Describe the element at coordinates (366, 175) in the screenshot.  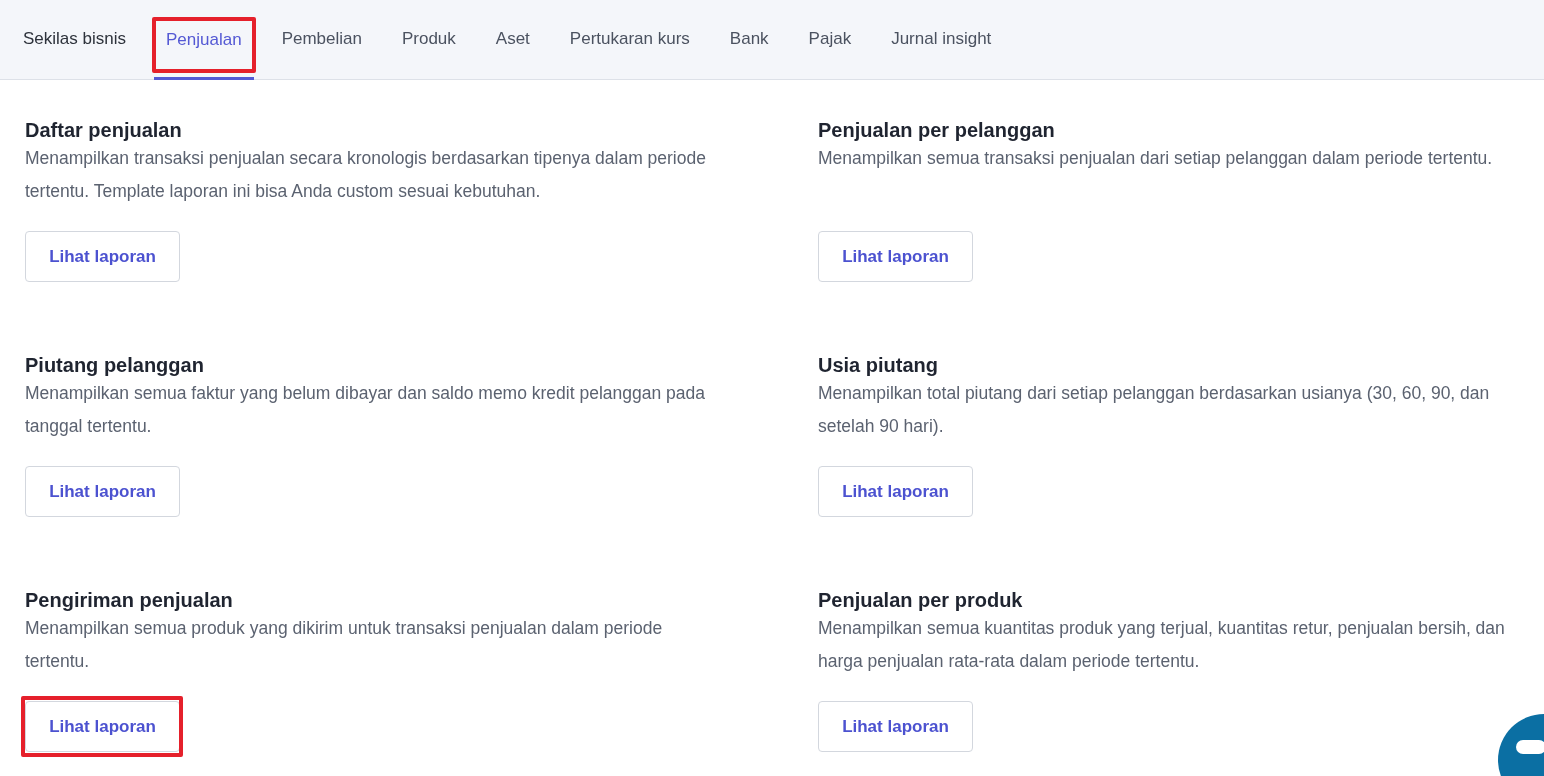
I see `report-description: Menampilkan transaksi penjualan secara kronologis berdasarkan tipenya dalam periode tertentu. Template laporan ini bisa Anda custom sesuai kebutuhan.` at that location.